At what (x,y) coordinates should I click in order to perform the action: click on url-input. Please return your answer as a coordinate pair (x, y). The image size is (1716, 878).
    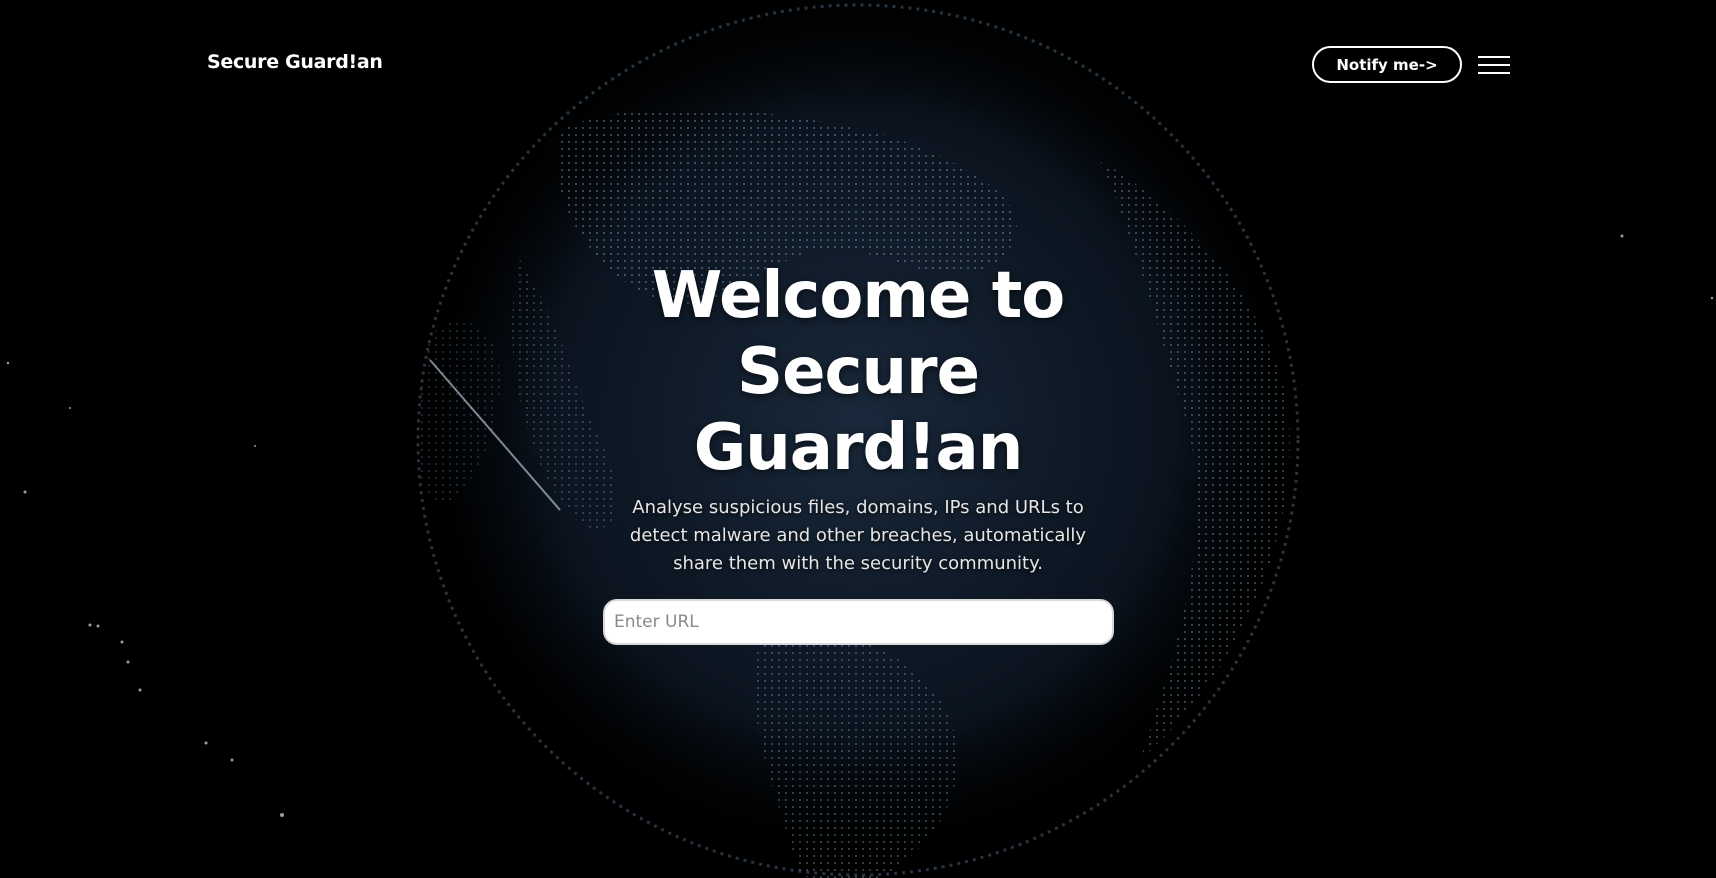
    Looking at the image, I should click on (858, 622).